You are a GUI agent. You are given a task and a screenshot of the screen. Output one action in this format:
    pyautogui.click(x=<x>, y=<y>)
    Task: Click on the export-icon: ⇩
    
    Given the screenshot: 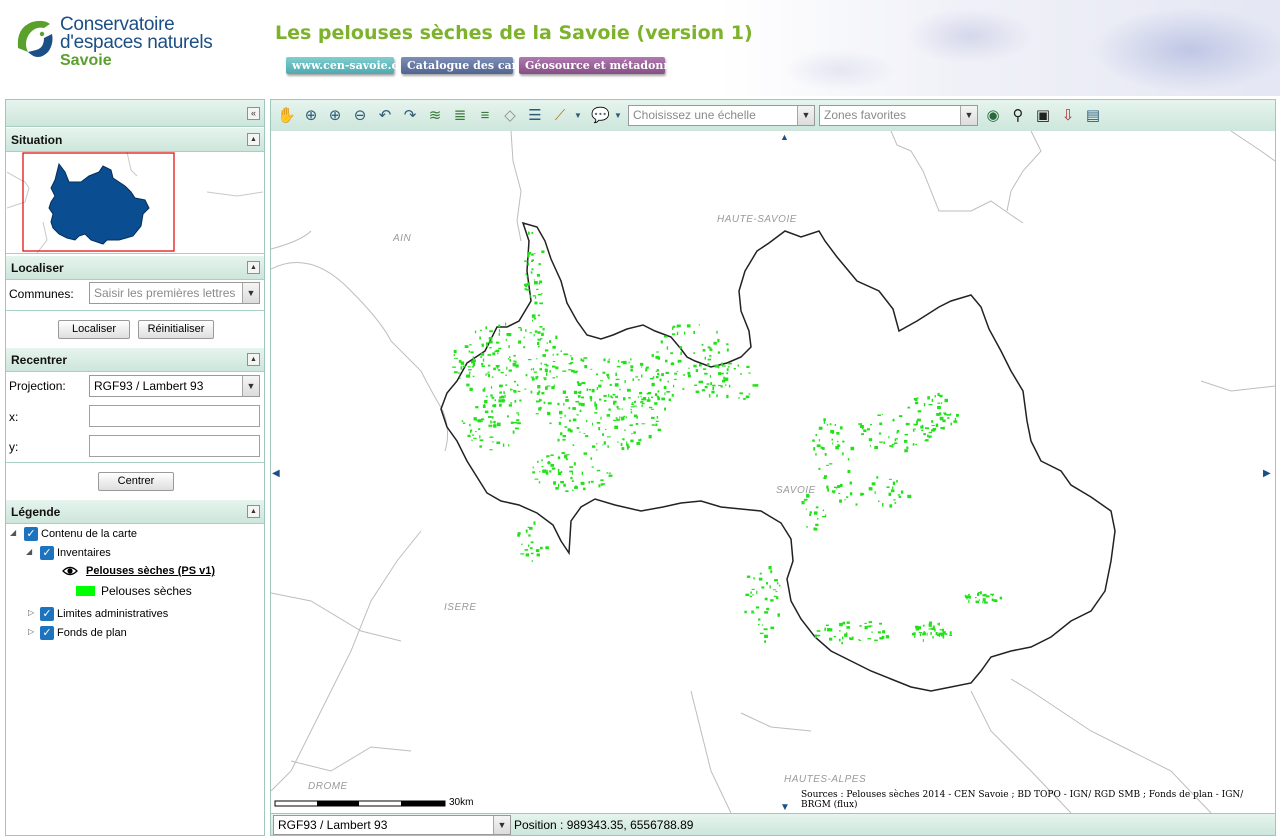 What is the action you would take?
    pyautogui.click(x=1068, y=116)
    